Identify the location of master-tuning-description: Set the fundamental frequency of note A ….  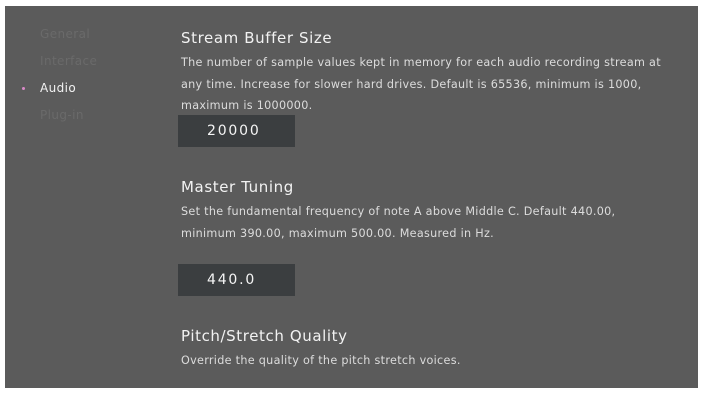
(398, 222).